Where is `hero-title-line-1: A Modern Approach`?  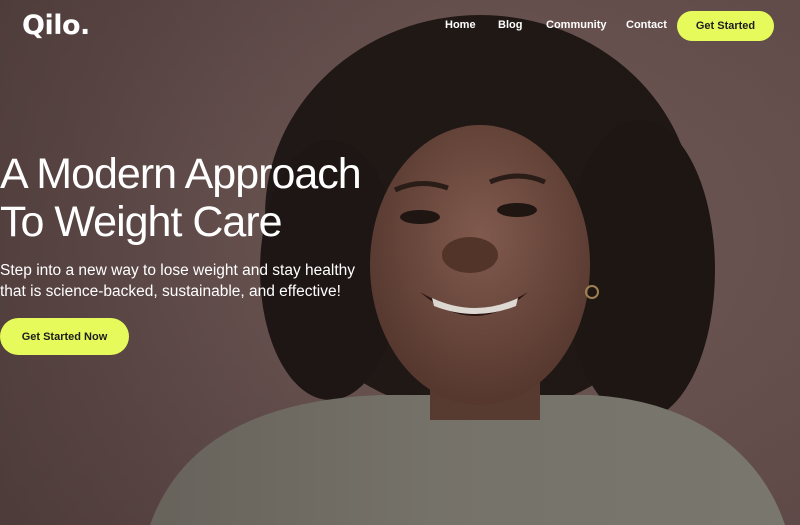 hero-title-line-1: A Modern Approach is located at coordinates (181, 174).